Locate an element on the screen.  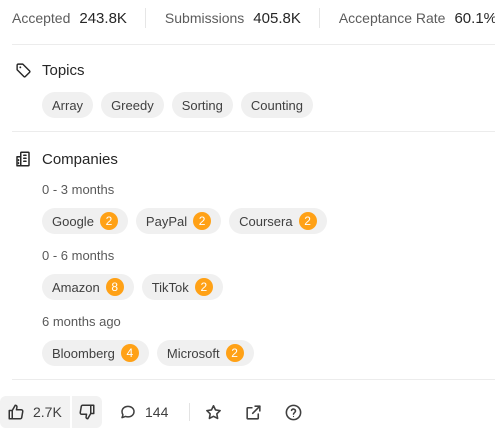
company-tag: Bloomberg 4 is located at coordinates (95, 353).